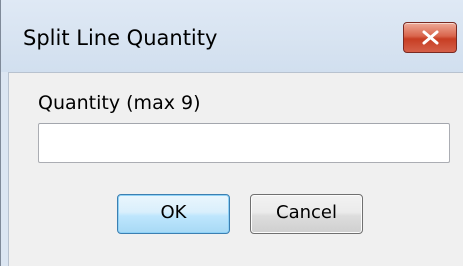 This screenshot has width=463, height=266. I want to click on quantity-label: Quantity (max 9), so click(119, 103).